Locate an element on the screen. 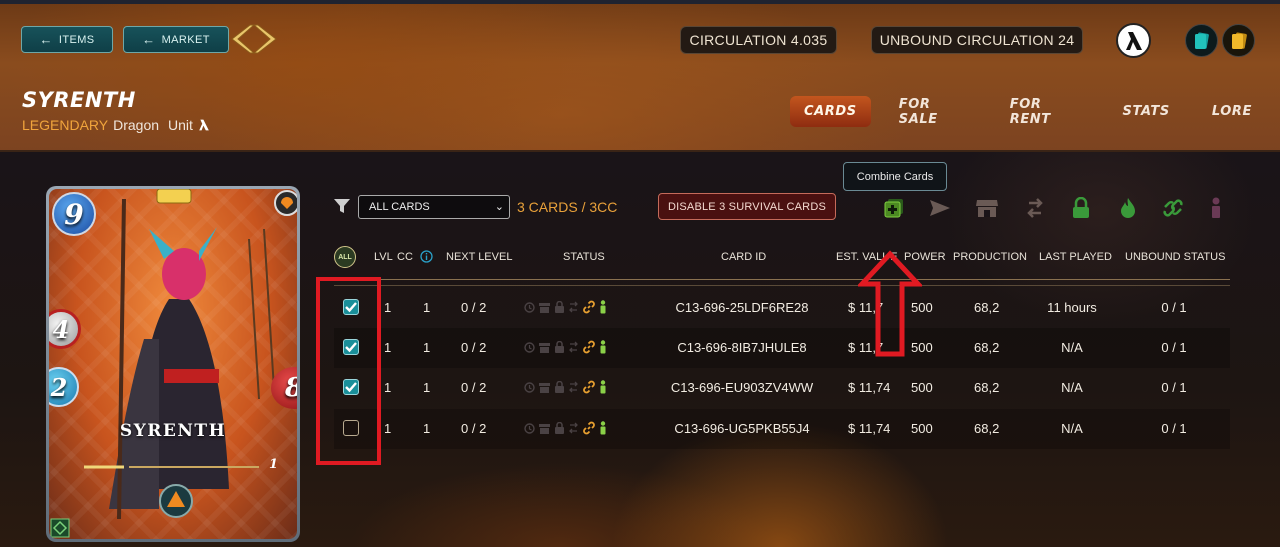 This screenshot has height=547, width=1280. tab-lore: LORE is located at coordinates (1232, 111).